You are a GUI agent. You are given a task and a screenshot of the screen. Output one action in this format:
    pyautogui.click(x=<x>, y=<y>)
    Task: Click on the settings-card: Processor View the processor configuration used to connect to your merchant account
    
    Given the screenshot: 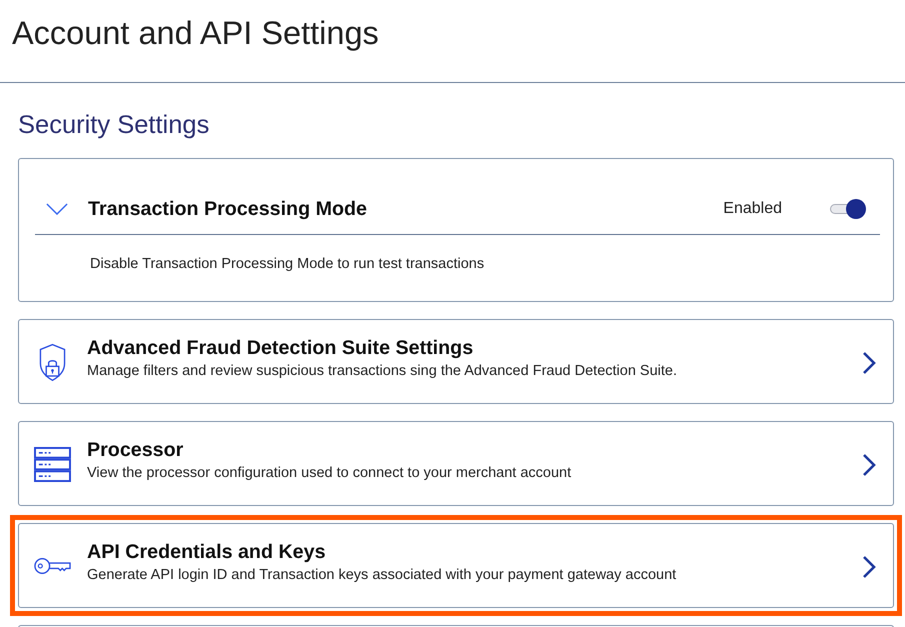 What is the action you would take?
    pyautogui.click(x=456, y=463)
    